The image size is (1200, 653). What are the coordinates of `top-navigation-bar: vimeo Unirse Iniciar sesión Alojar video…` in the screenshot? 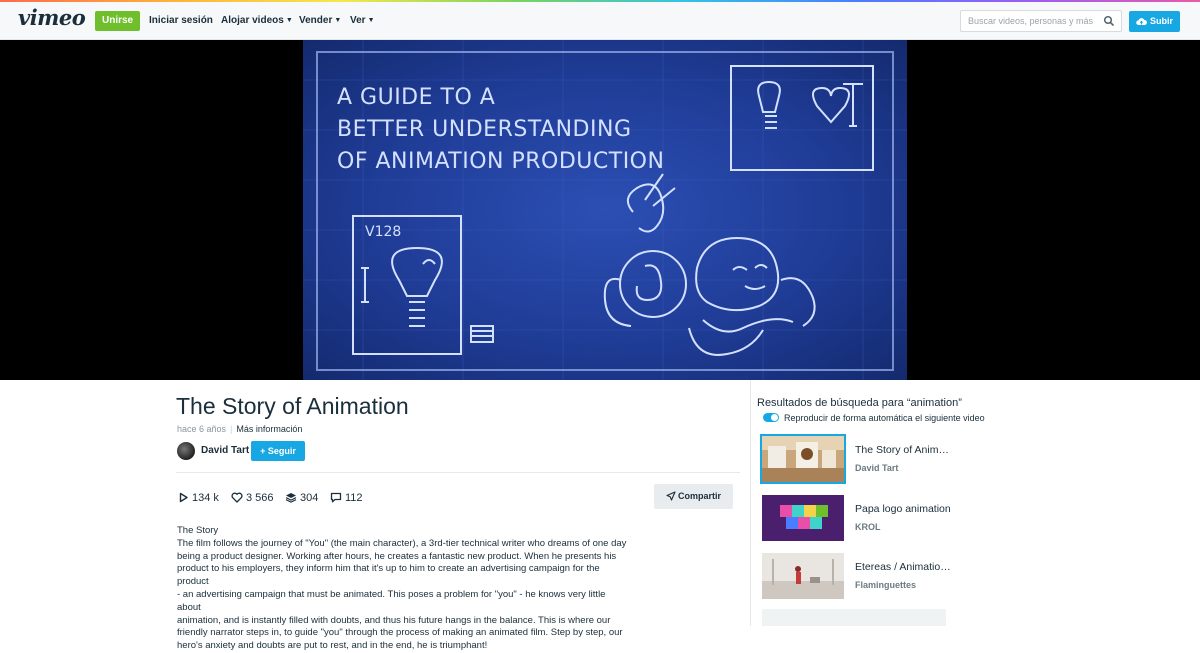 It's located at (600, 21).